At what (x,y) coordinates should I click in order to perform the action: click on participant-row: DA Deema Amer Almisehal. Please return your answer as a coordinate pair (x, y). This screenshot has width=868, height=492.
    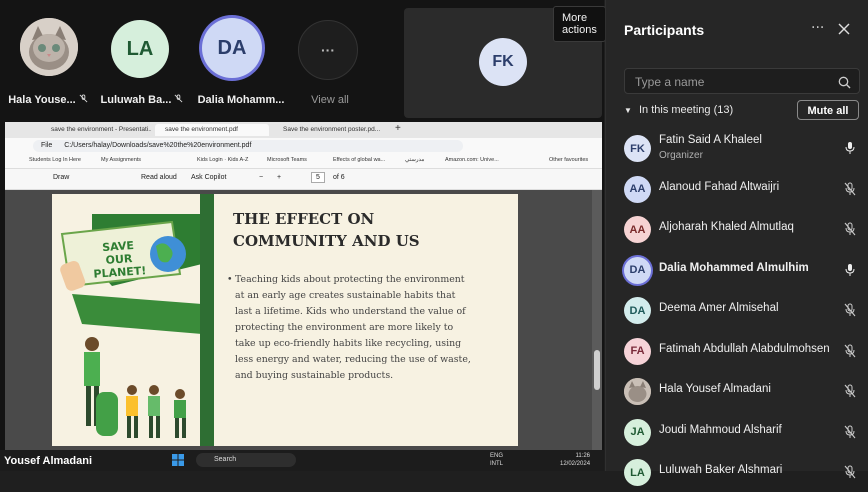
    Looking at the image, I should click on (737, 310).